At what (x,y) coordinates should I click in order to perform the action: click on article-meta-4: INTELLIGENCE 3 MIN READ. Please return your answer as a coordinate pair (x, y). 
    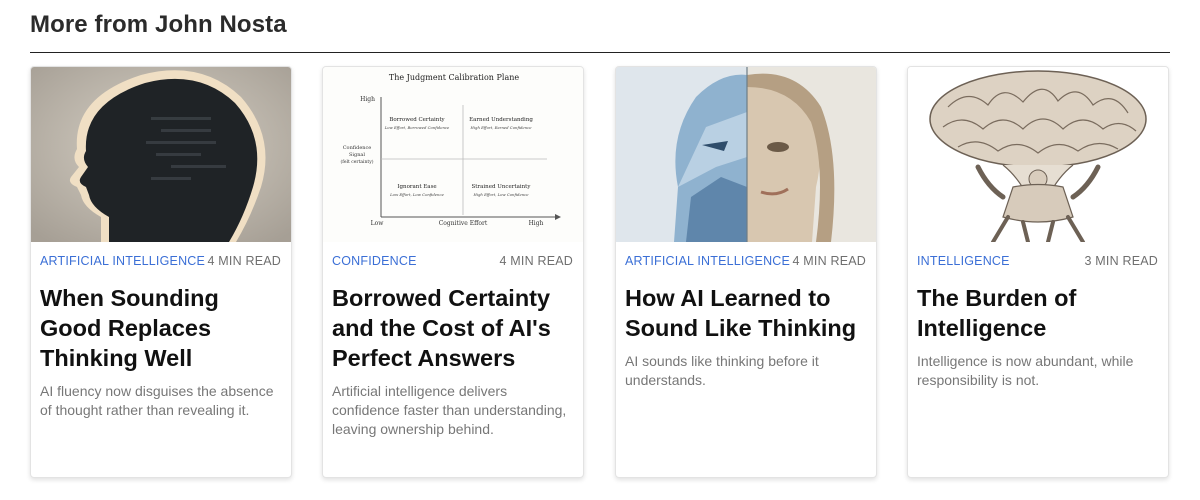
    Looking at the image, I should click on (1037, 262).